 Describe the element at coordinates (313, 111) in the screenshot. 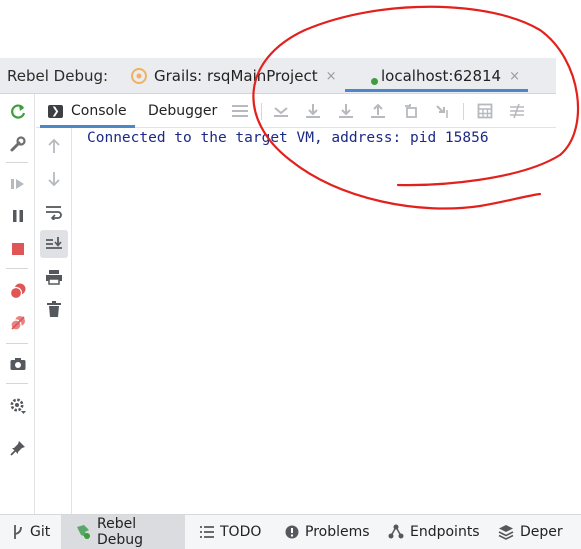

I see `step-over-icon` at that location.